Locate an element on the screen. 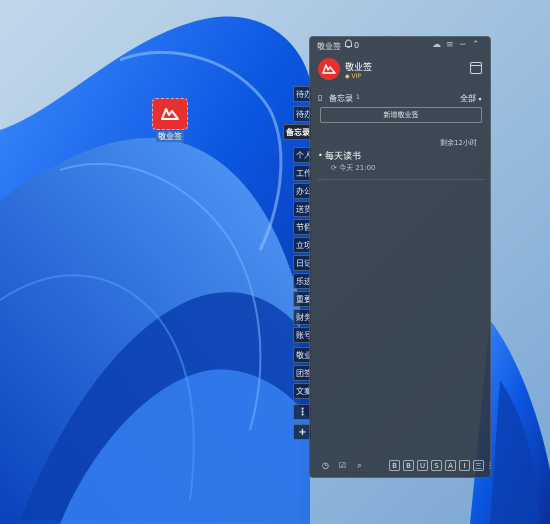 Image resolution: width=550 pixels, height=524 pixels. side-tab-memo: 备忘录 is located at coordinates (297, 132).